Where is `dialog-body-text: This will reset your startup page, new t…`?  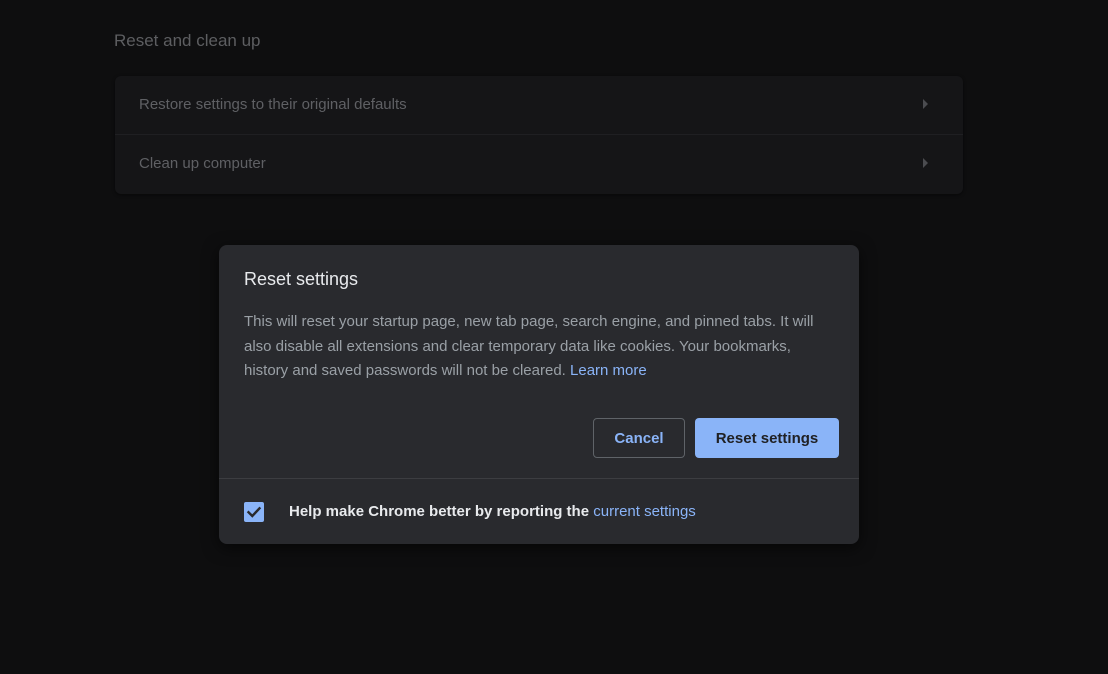 dialog-body-text: This will reset your startup page, new t… is located at coordinates (529, 346).